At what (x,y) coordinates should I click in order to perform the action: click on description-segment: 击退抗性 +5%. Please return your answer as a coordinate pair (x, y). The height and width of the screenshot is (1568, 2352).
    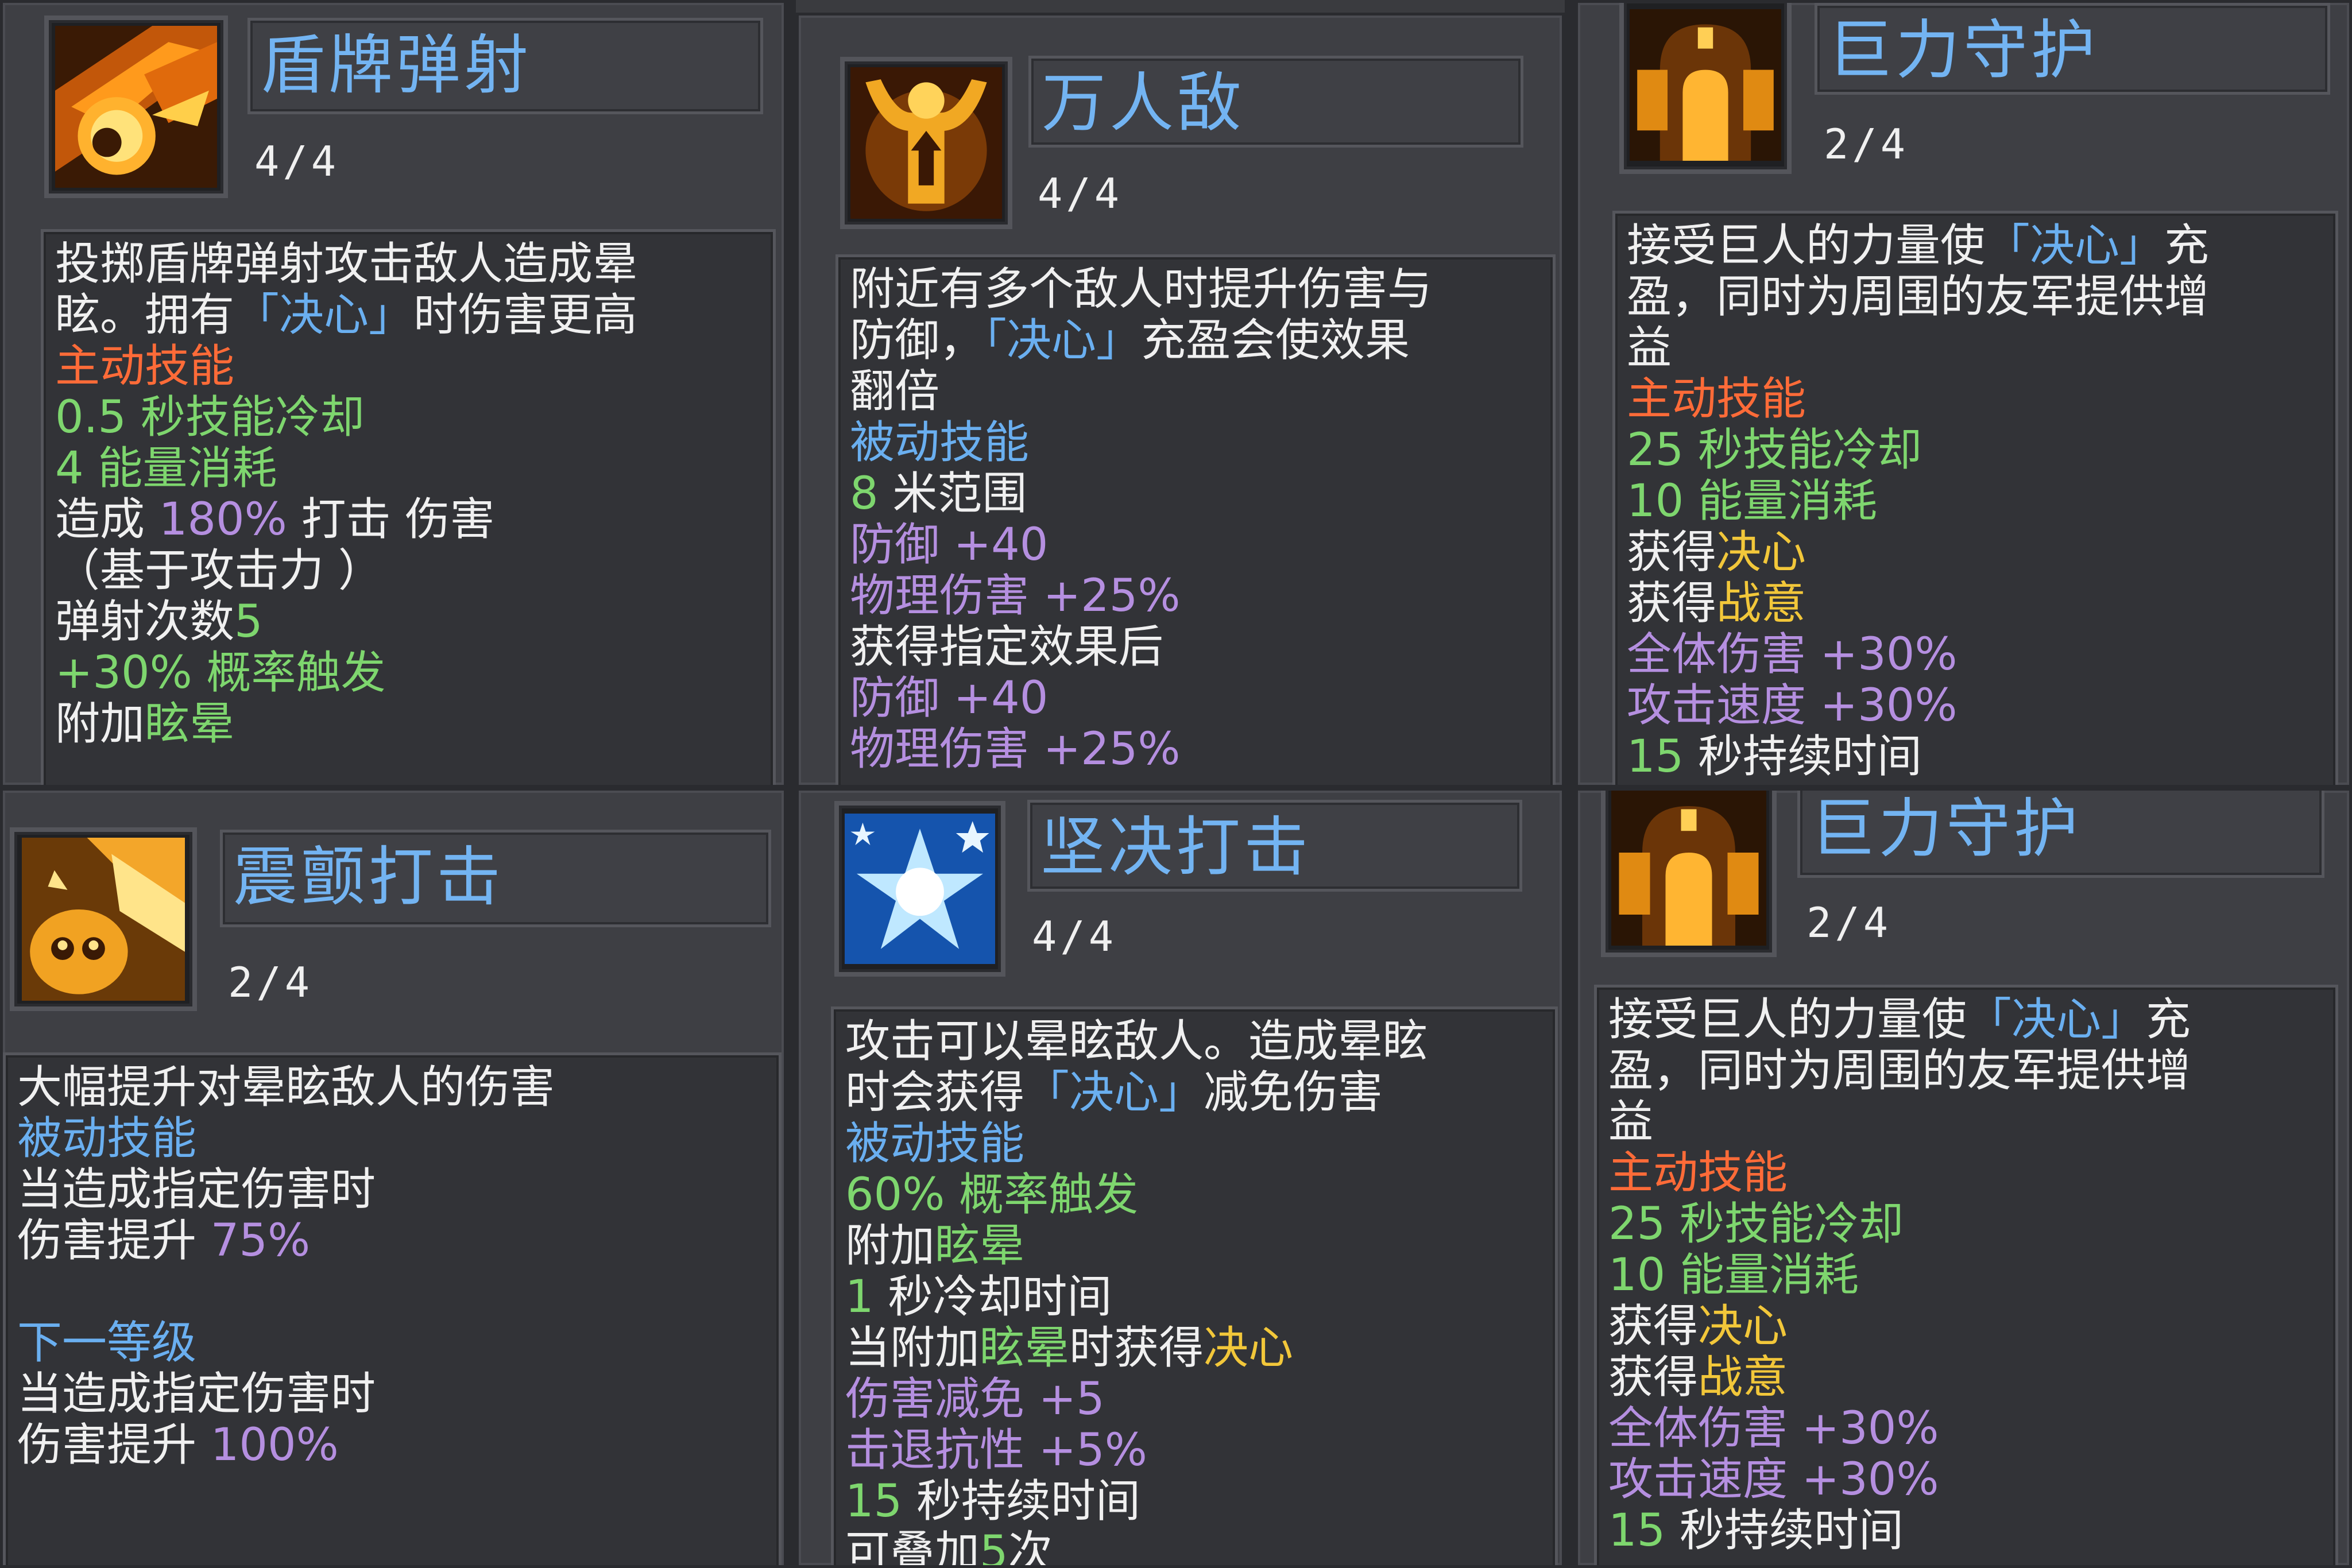
    Looking at the image, I should click on (996, 1450).